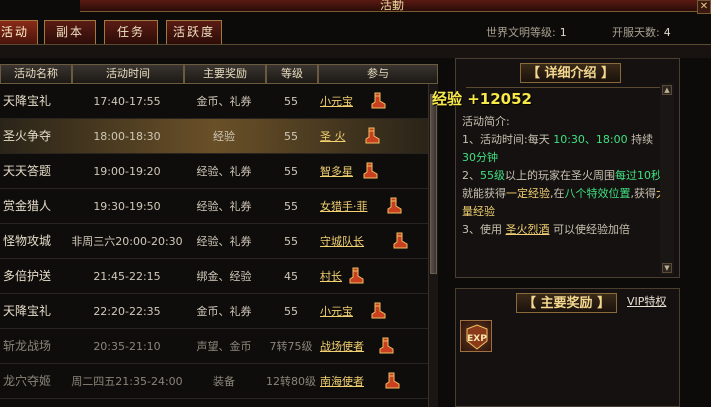 The width and height of the screenshot is (711, 407). What do you see at coordinates (194, 32) in the screenshot?
I see `tab-activeness: 活跃度` at bounding box center [194, 32].